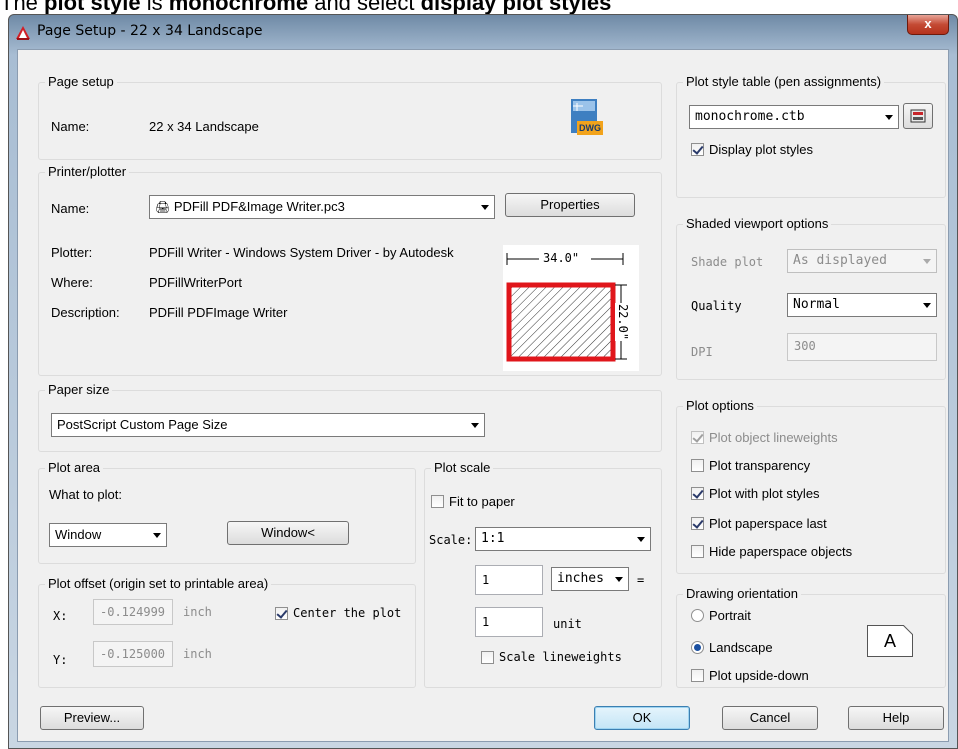  I want to click on what-to-plot-select: Window, so click(108, 535).